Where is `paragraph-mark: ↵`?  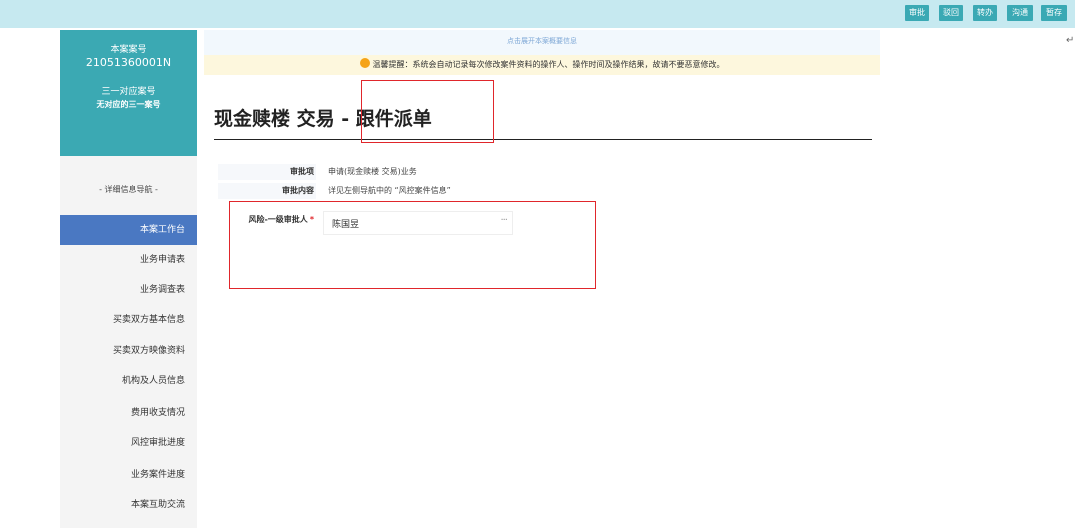 paragraph-mark: ↵ is located at coordinates (1070, 40).